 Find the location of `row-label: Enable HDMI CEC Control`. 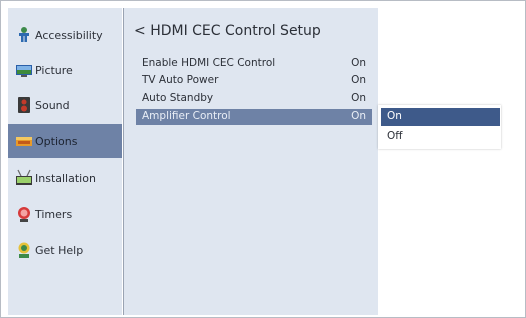

row-label: Enable HDMI CEC Control is located at coordinates (209, 63).